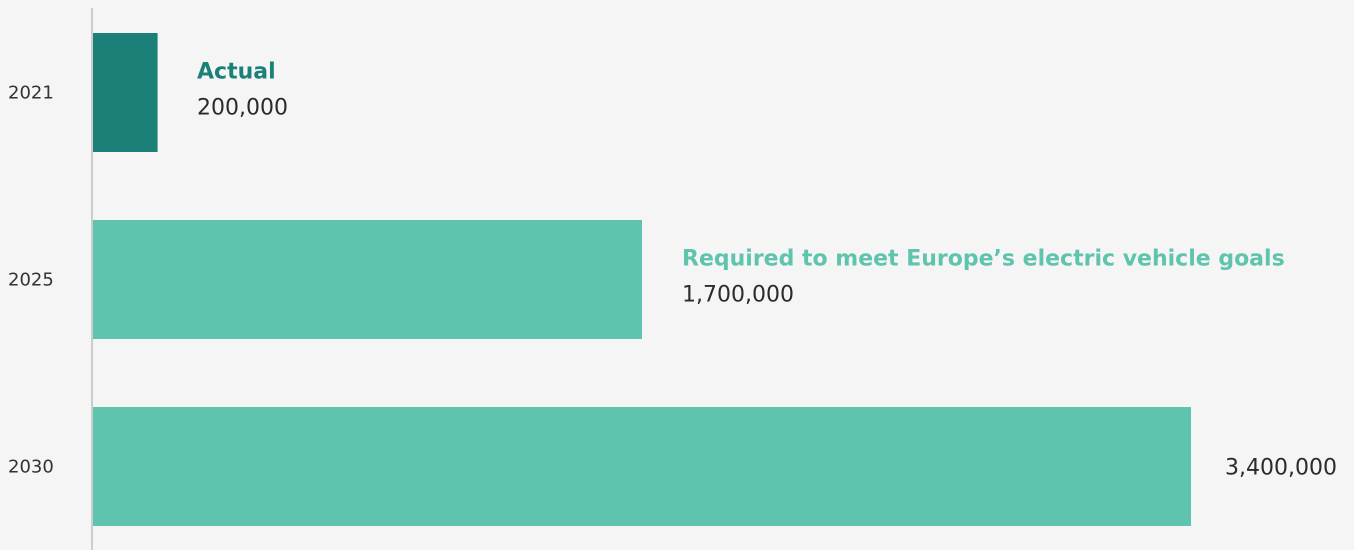  I want to click on series-name-label-2021: Actual, so click(236, 72).